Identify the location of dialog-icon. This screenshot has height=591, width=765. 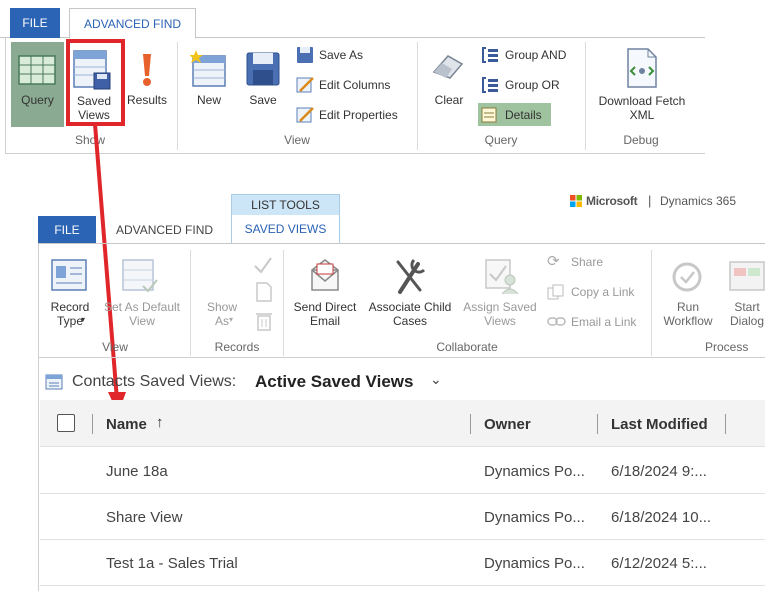
(747, 276).